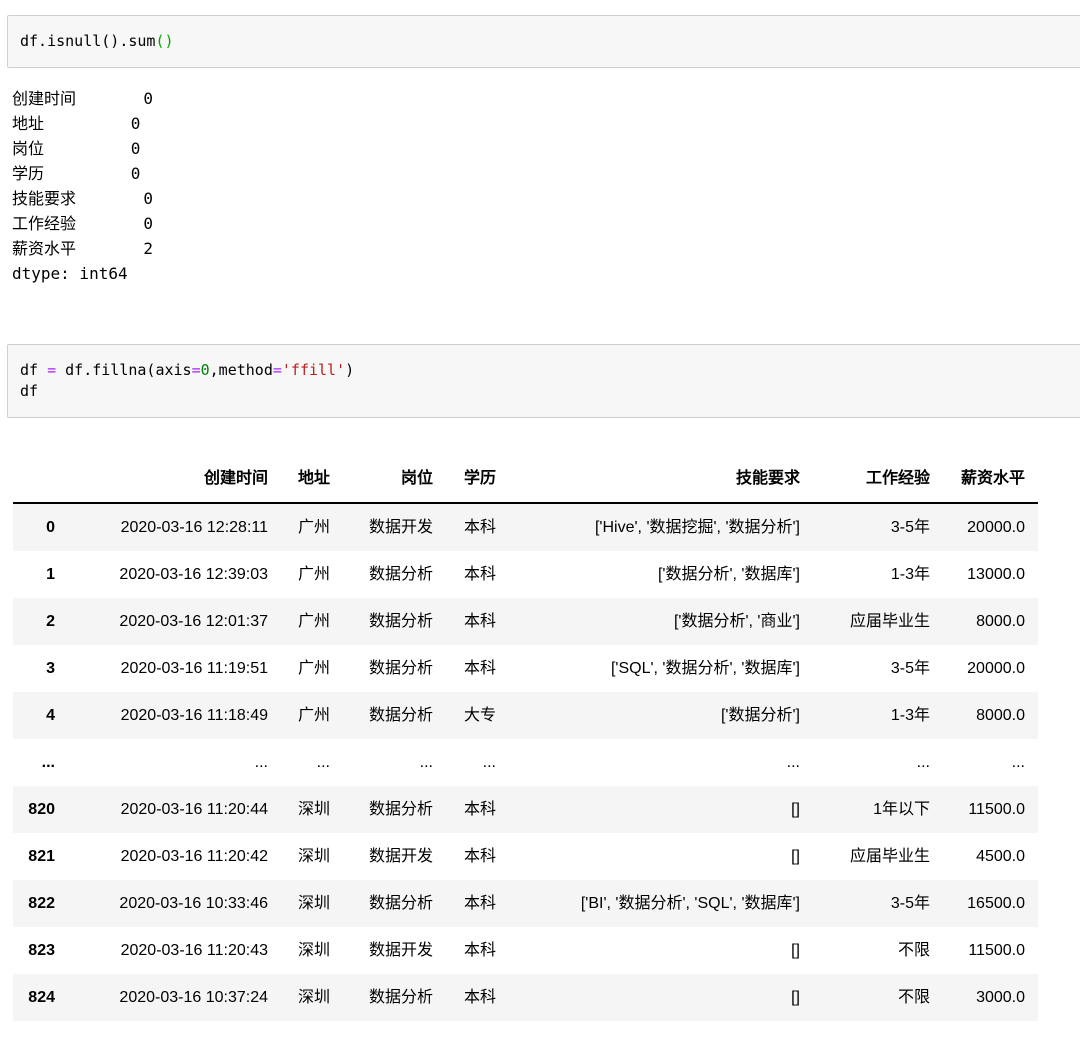 This screenshot has width=1080, height=1048. I want to click on header-create-time: 创建时间, so click(174, 479).